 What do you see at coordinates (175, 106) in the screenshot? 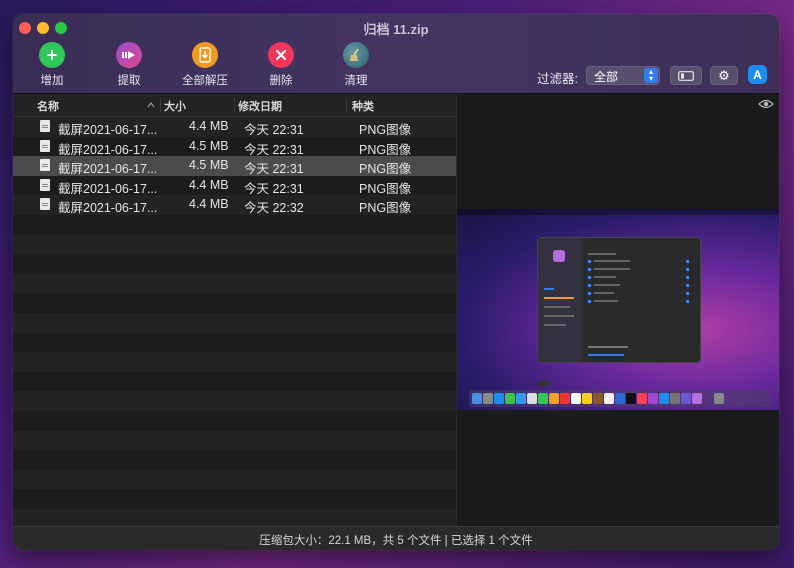
I see `column-header-size: 大小` at bounding box center [175, 106].